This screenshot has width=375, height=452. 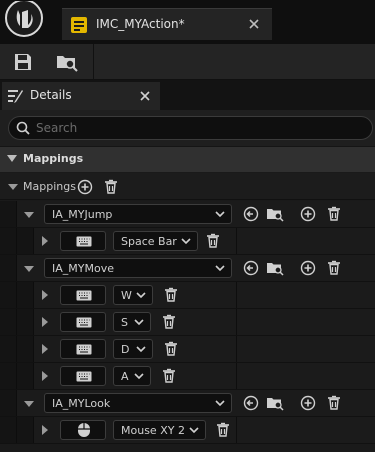 What do you see at coordinates (196, 128) in the screenshot?
I see `search-input` at bounding box center [196, 128].